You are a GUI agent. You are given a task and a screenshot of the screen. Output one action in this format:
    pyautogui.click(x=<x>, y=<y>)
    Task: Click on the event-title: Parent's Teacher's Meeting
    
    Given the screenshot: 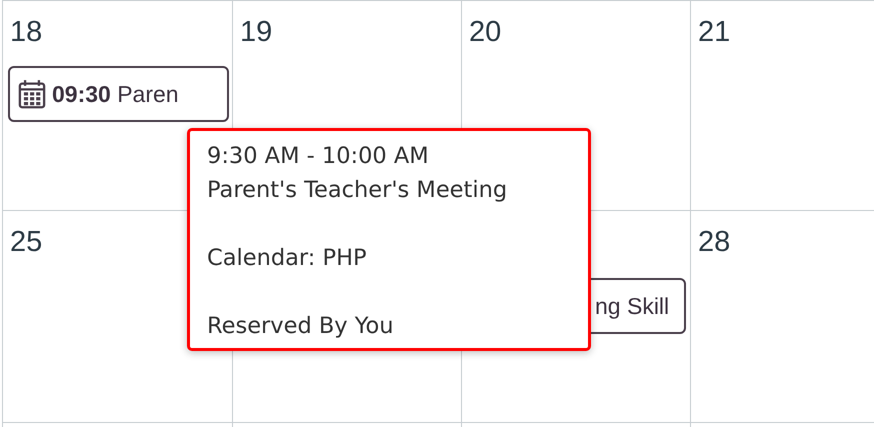 What is the action you would take?
    pyautogui.click(x=357, y=190)
    